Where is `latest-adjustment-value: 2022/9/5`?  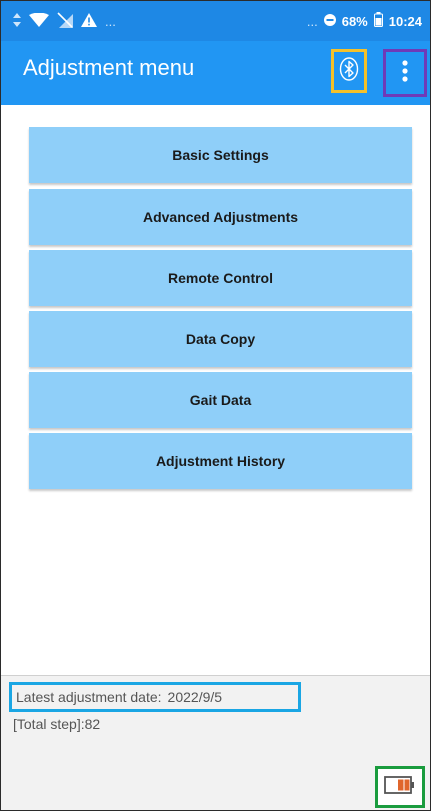 latest-adjustment-value: 2022/9/5 is located at coordinates (195, 697).